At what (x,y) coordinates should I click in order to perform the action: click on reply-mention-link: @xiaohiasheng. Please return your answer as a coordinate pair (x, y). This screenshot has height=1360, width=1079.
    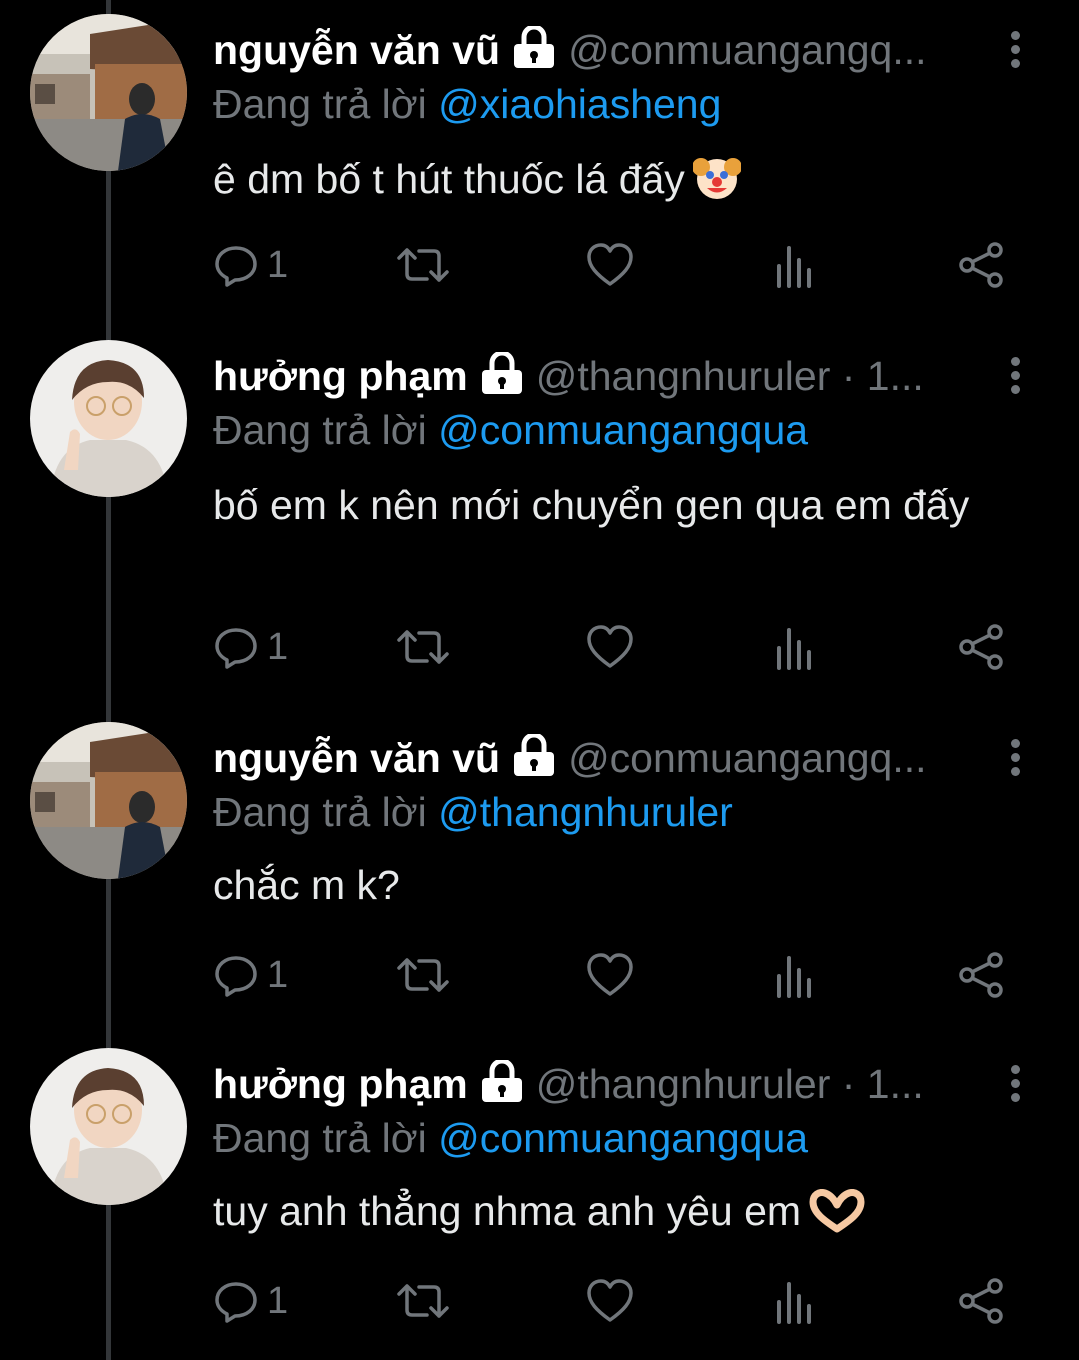
    Looking at the image, I should click on (579, 104).